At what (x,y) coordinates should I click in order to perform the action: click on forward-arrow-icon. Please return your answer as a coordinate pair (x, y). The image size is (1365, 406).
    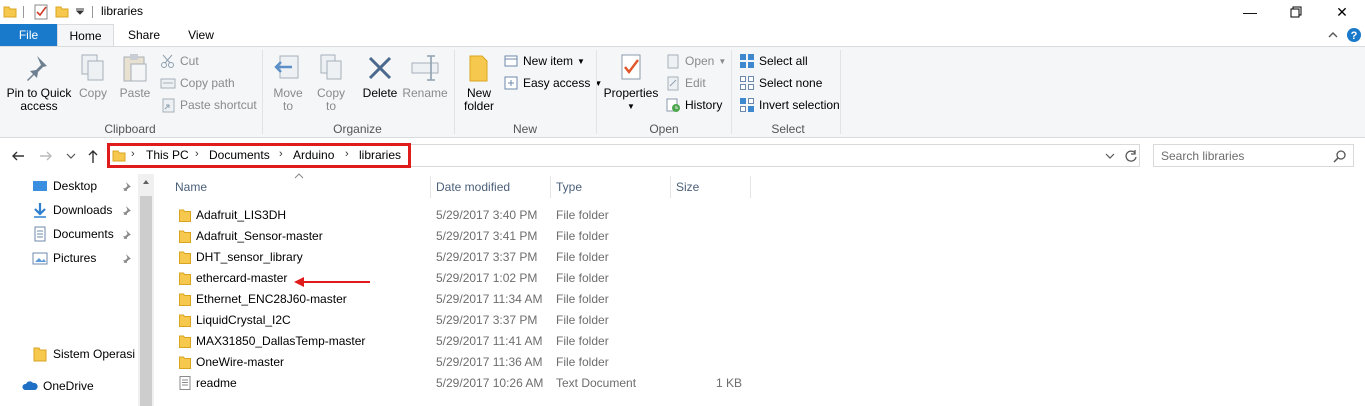
    Looking at the image, I should click on (46, 156).